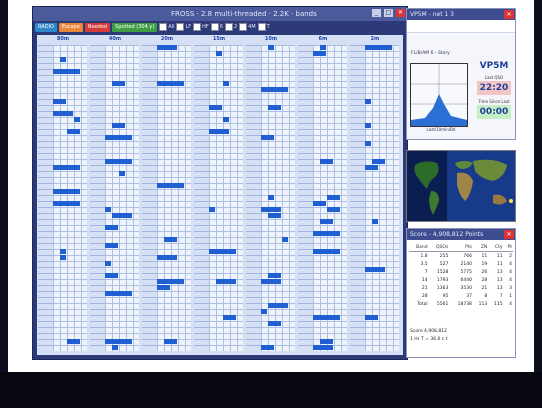 The image size is (542, 408). I want to click on band-header: 6m, so click(323, 39).